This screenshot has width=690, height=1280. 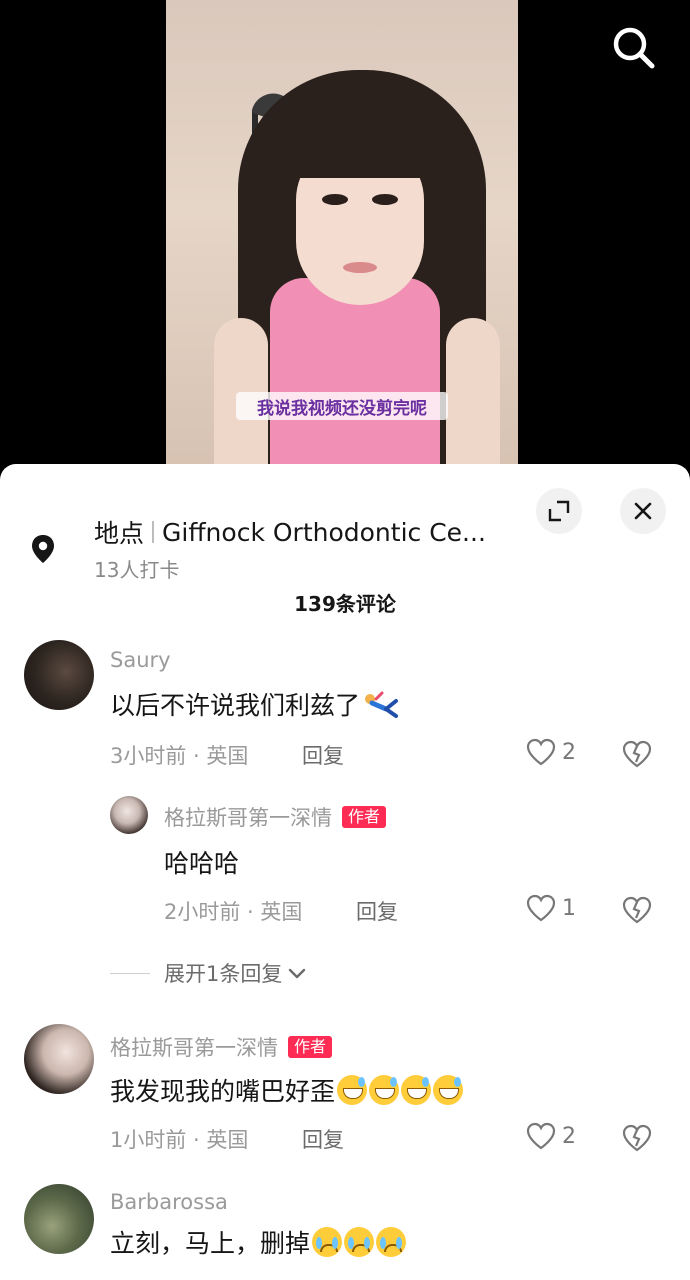 What do you see at coordinates (569, 908) in the screenshot?
I see `like-count: 1` at bounding box center [569, 908].